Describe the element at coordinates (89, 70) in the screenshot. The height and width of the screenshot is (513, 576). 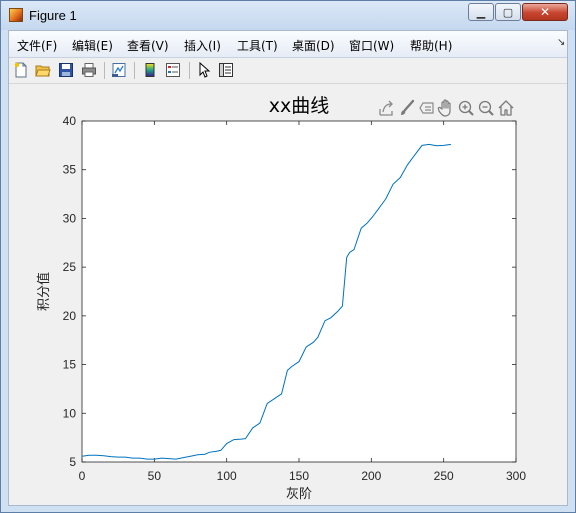
I see `print-icon` at that location.